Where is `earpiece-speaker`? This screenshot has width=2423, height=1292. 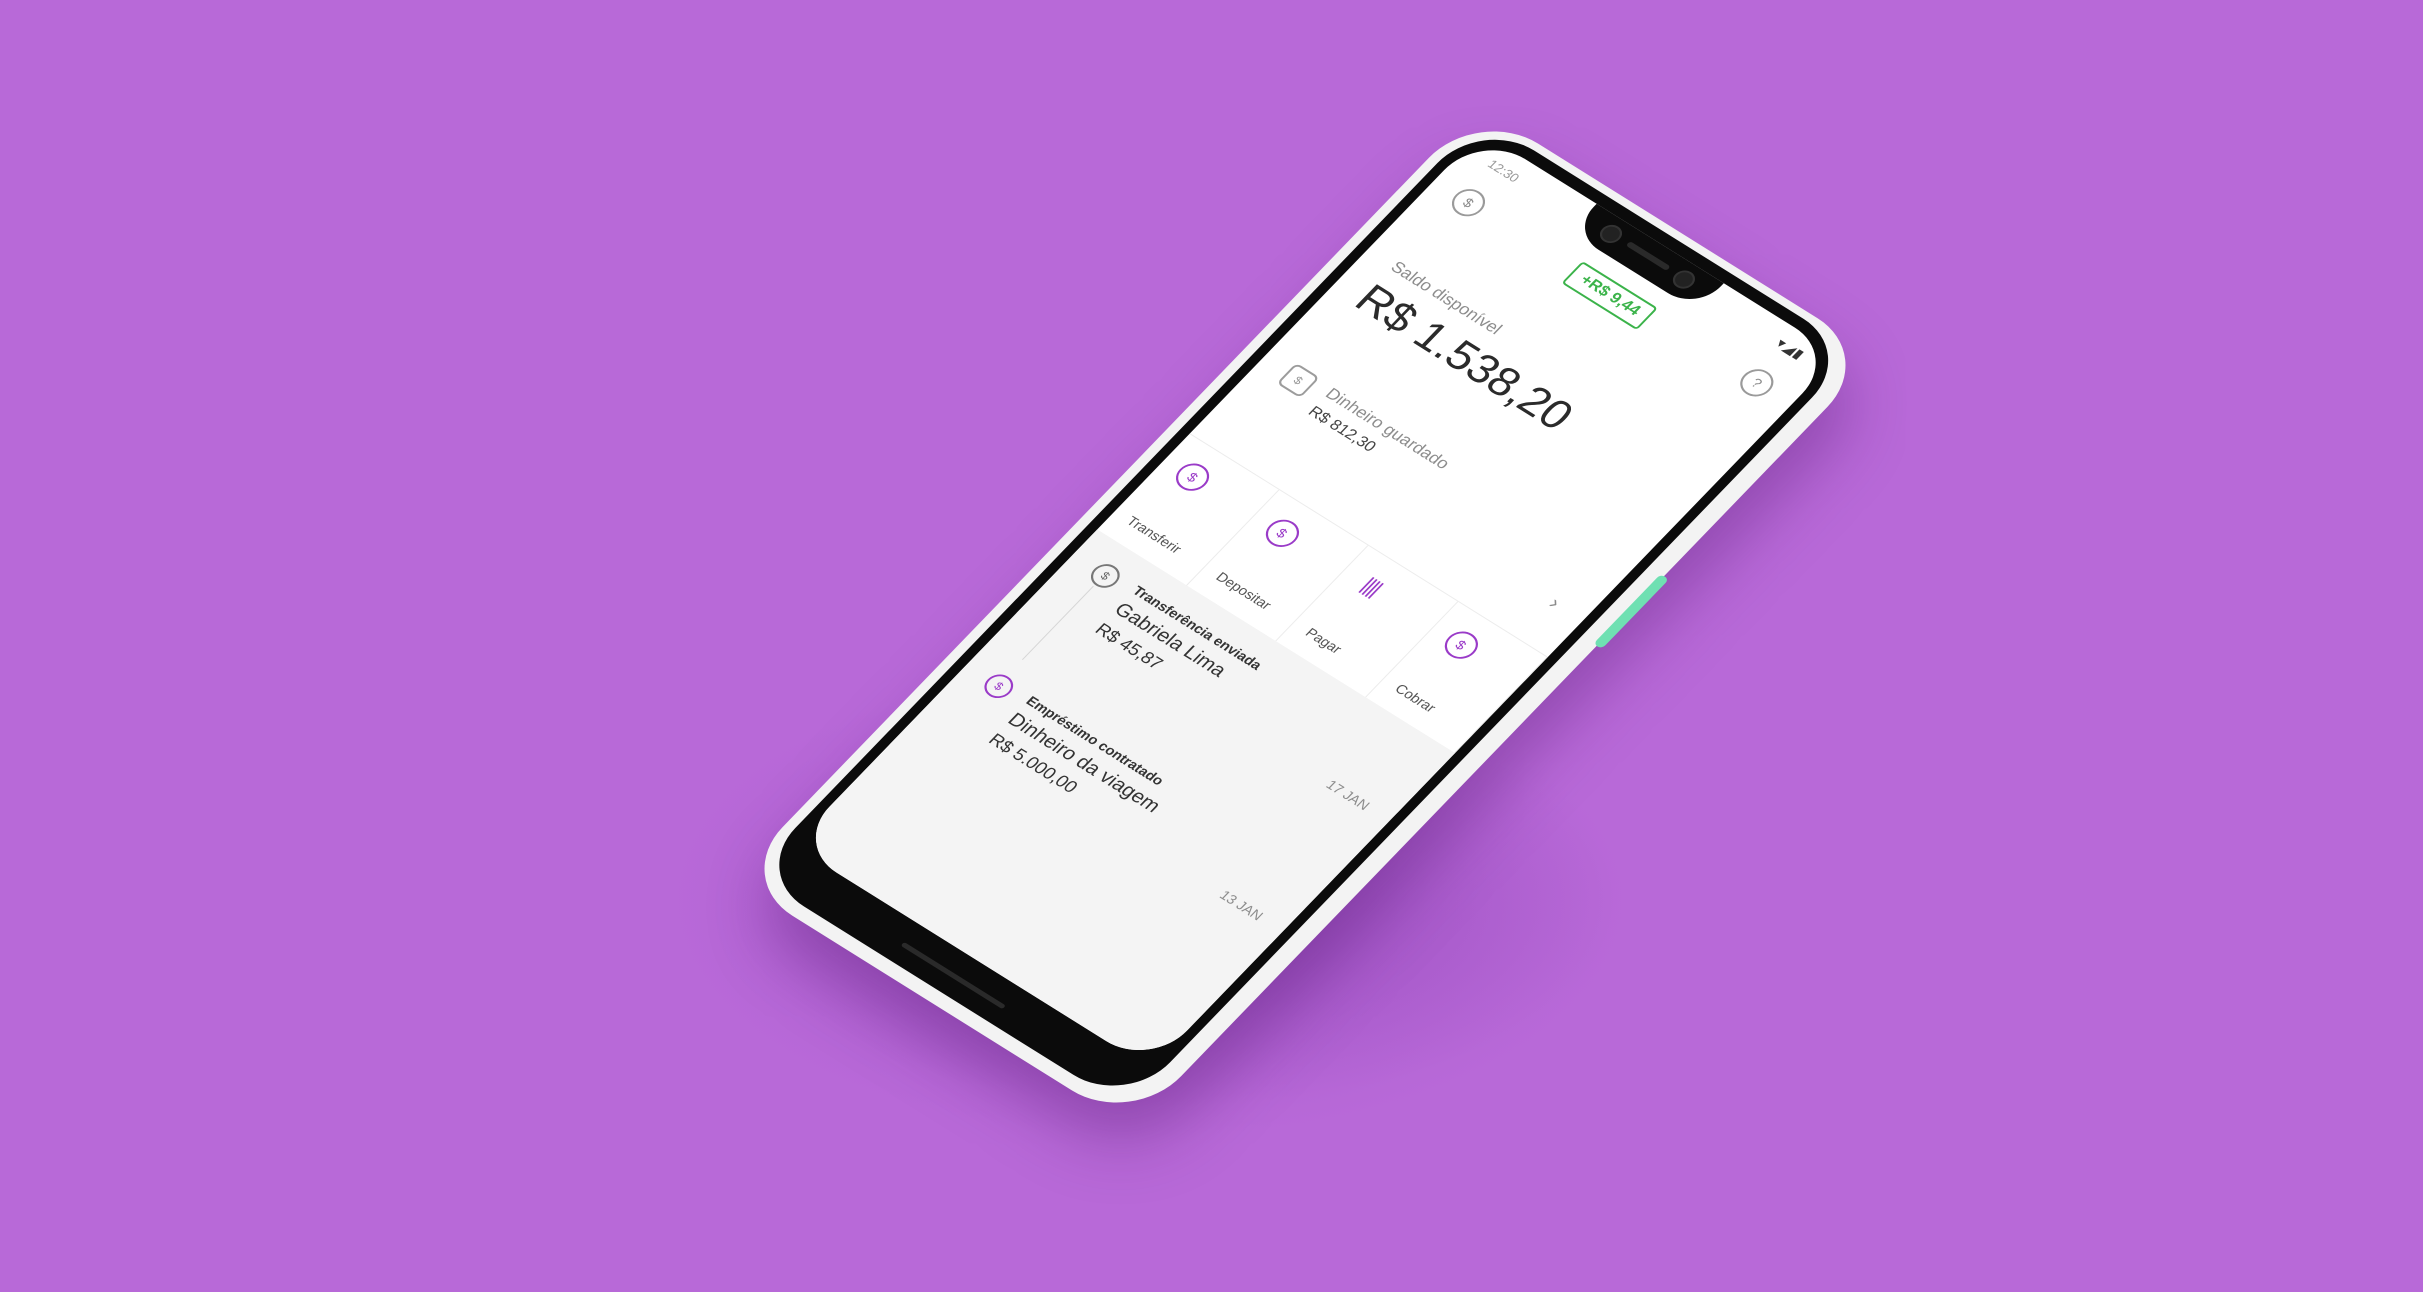 earpiece-speaker is located at coordinates (1648, 256).